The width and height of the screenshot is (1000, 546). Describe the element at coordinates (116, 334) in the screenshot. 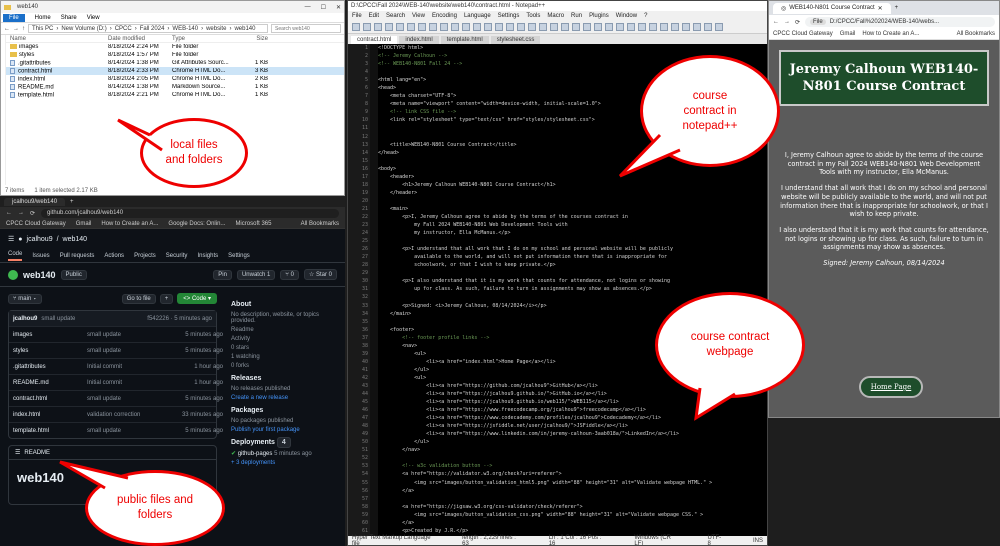

I see `repo-file-row: images small update 5 minutes ago` at that location.